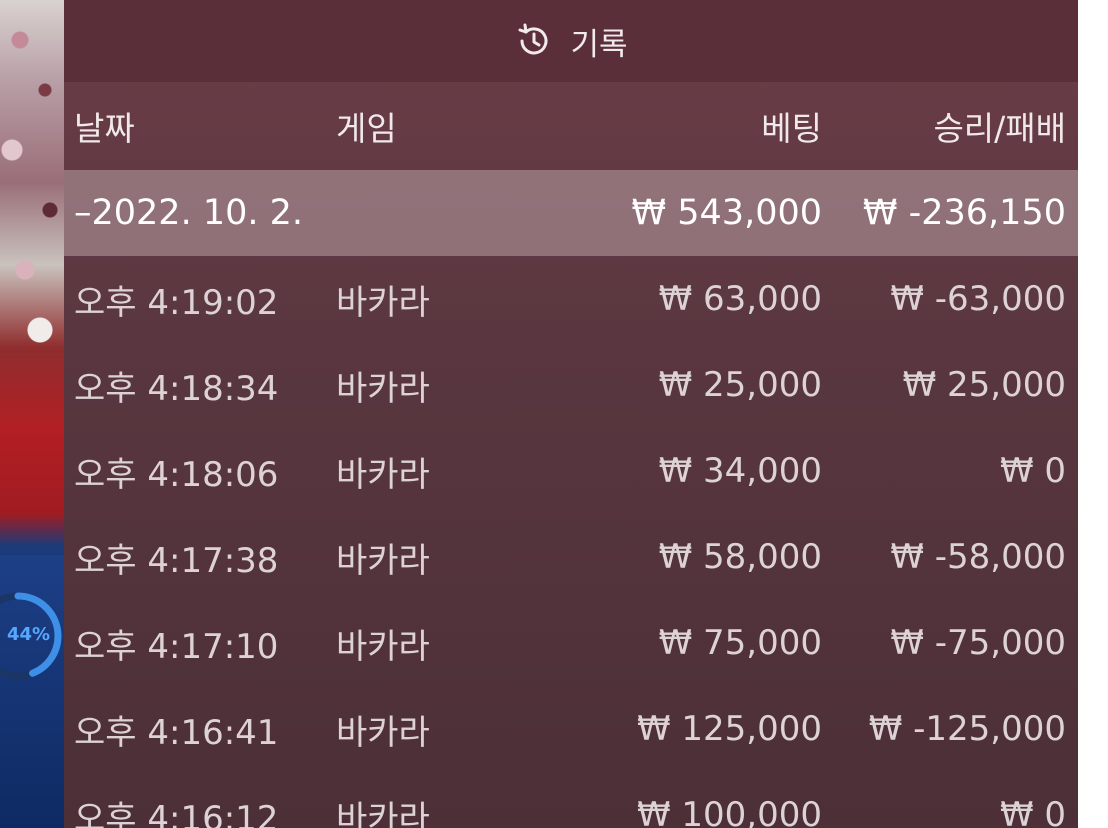  What do you see at coordinates (791, 128) in the screenshot?
I see `column-header-bet: 베팅` at bounding box center [791, 128].